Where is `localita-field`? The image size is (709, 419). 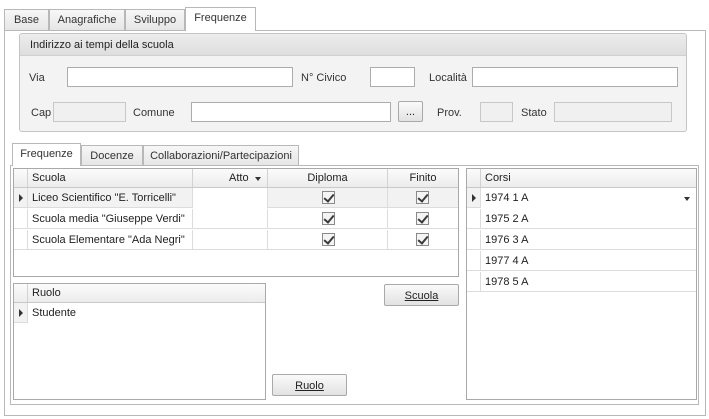 localita-field is located at coordinates (575, 77).